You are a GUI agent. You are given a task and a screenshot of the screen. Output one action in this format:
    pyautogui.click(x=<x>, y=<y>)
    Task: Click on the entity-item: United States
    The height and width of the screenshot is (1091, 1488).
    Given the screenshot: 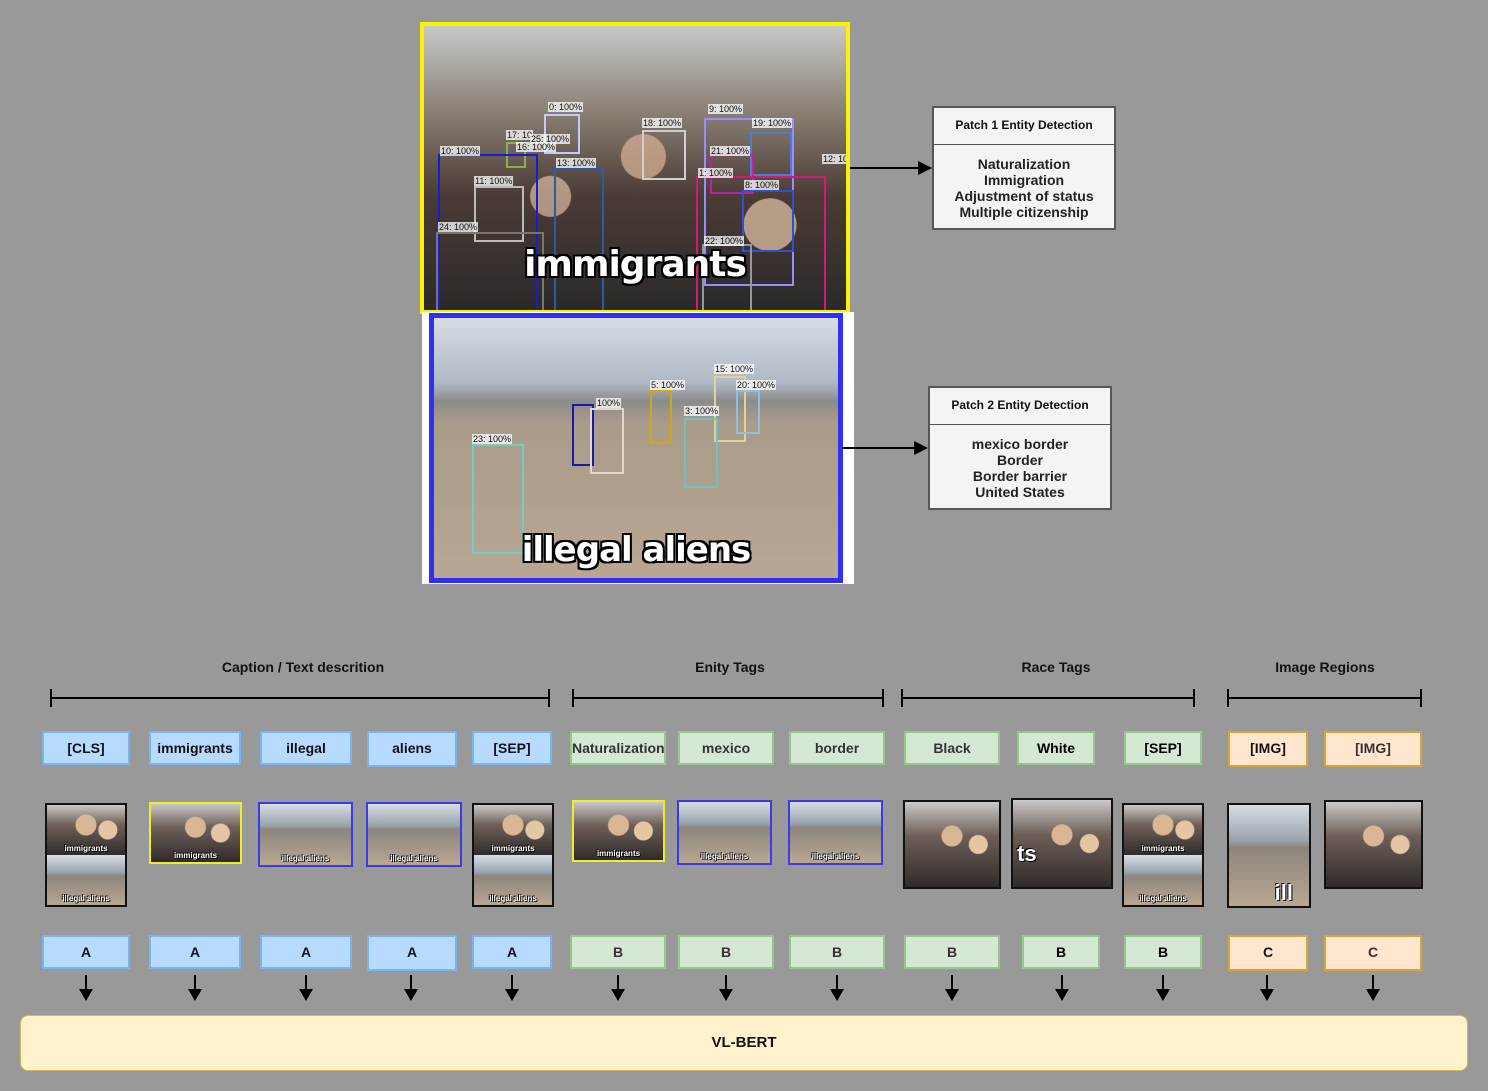 What is the action you would take?
    pyautogui.click(x=1020, y=492)
    